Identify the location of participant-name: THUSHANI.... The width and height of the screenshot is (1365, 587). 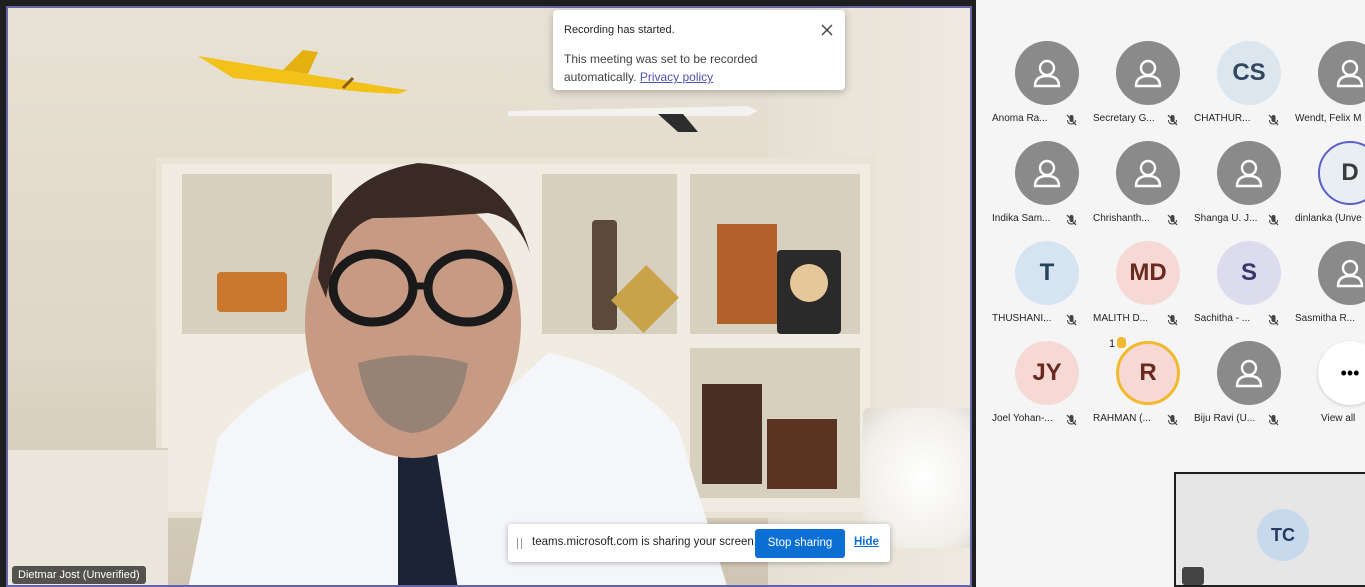
(1022, 318).